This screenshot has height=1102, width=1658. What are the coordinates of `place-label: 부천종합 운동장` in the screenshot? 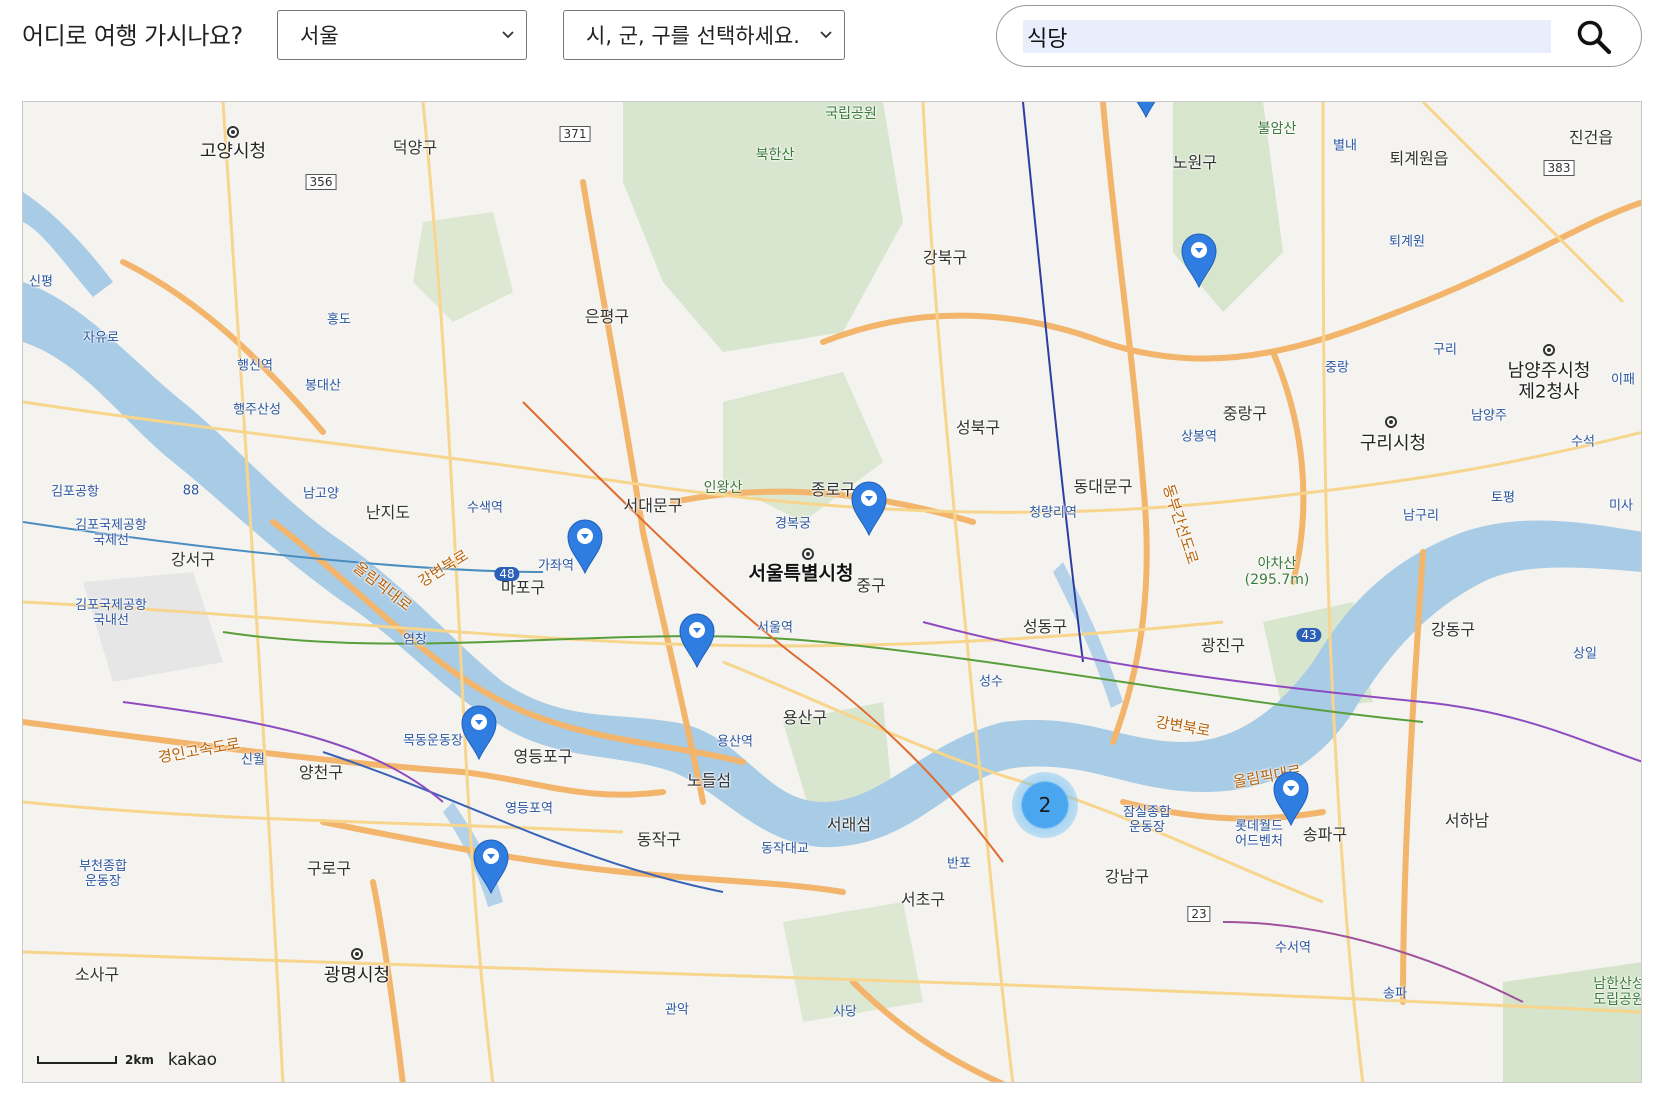 It's located at (103, 874).